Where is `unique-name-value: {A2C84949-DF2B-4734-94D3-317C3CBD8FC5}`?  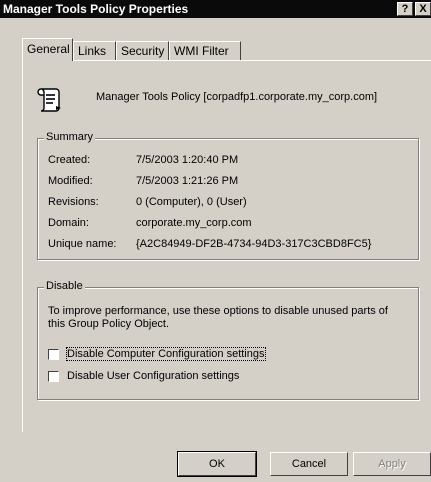
unique-name-value: {A2C84949-DF2B-4734-94D3-317C3CBD8FC5} is located at coordinates (254, 244).